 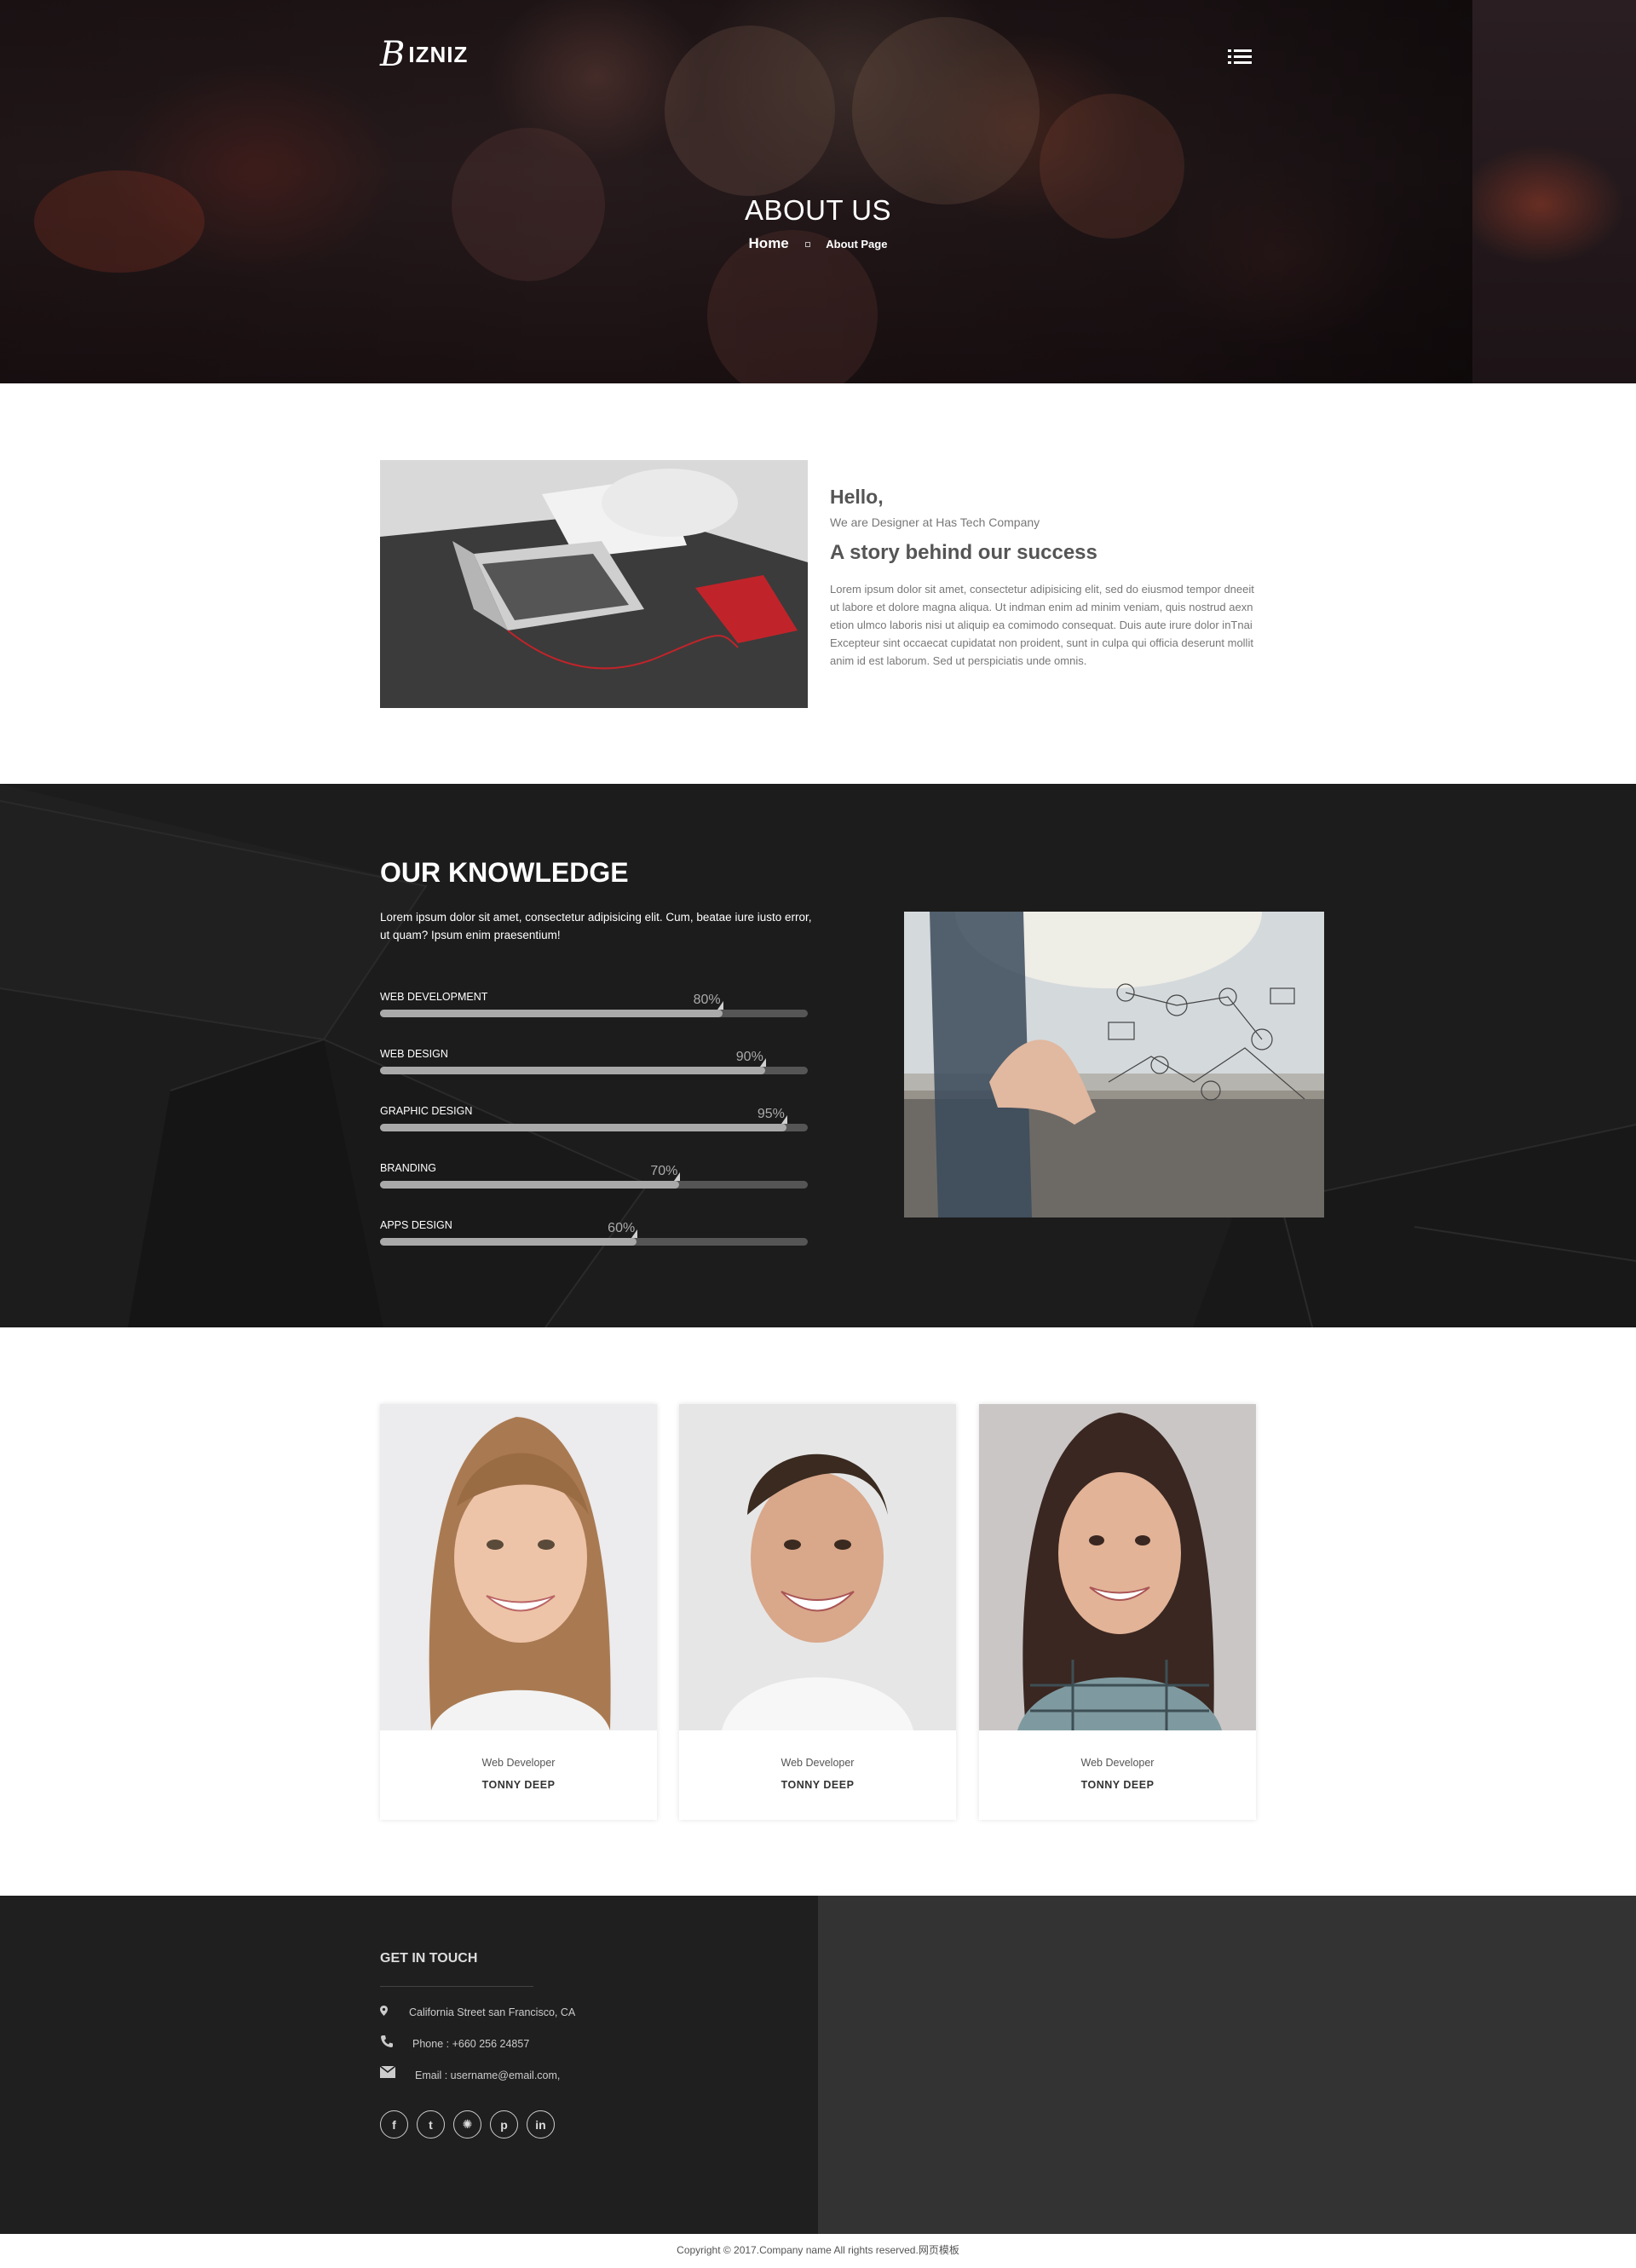 What do you see at coordinates (818, 1763) in the screenshot?
I see `team-role-2: Web Developer` at bounding box center [818, 1763].